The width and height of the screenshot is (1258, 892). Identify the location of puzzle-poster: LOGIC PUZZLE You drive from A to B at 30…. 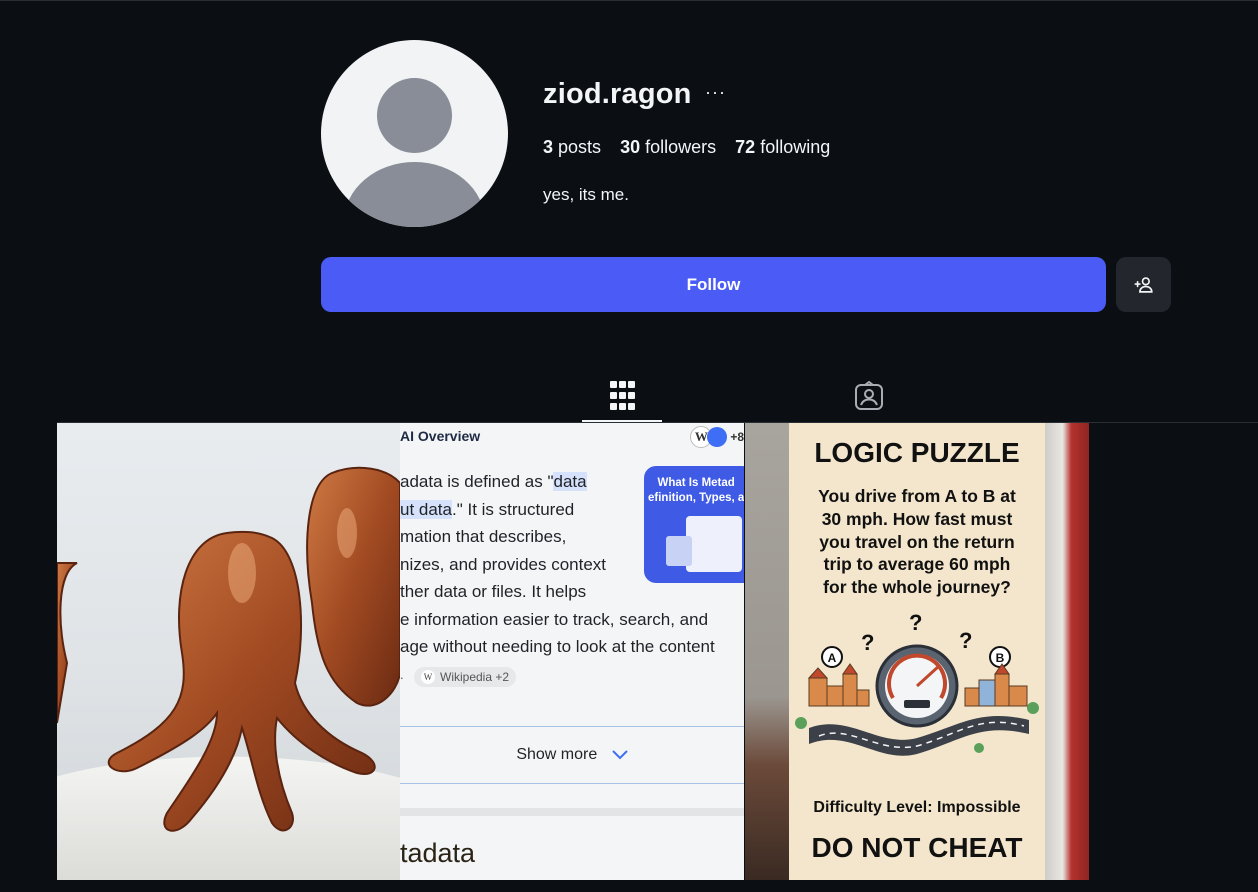
(917, 651).